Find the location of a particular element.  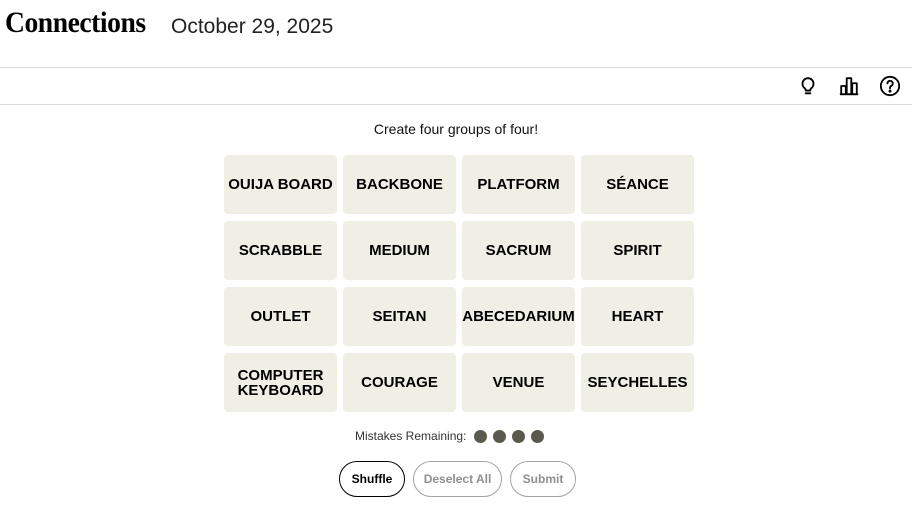

deselect-all-button: Deselect All is located at coordinates (457, 479).